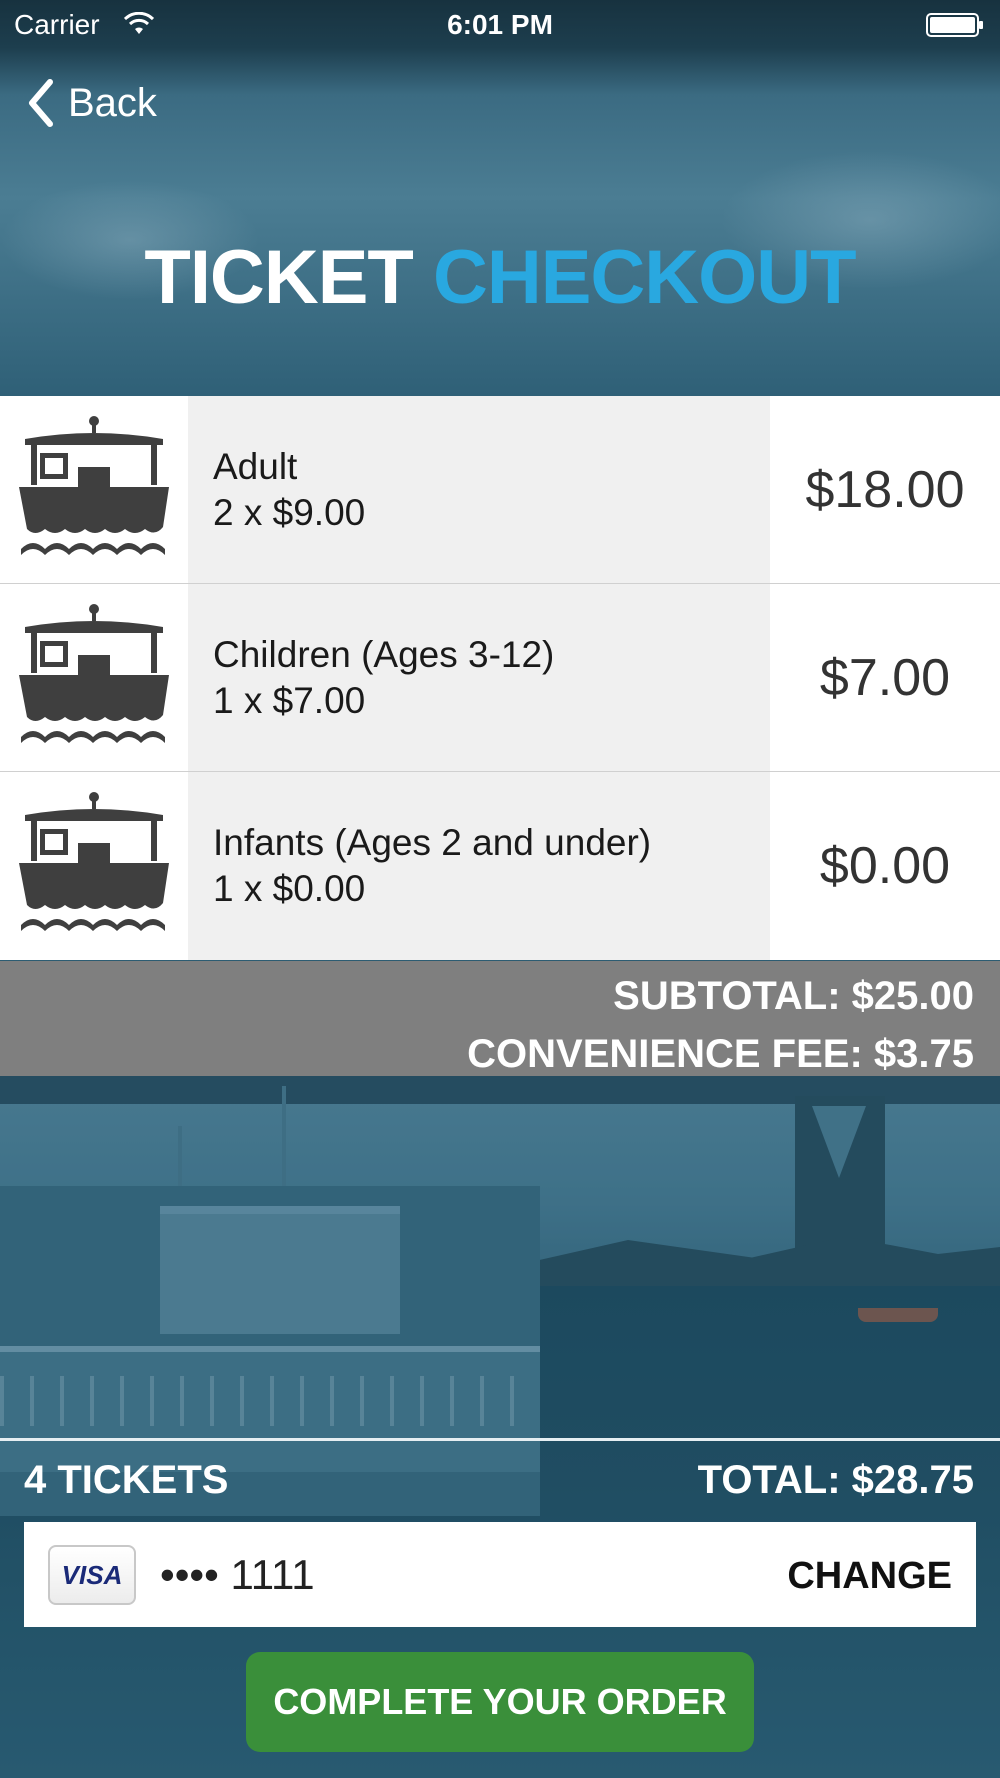  I want to click on ticket-info: Adult 2 x $9.00, so click(479, 489).